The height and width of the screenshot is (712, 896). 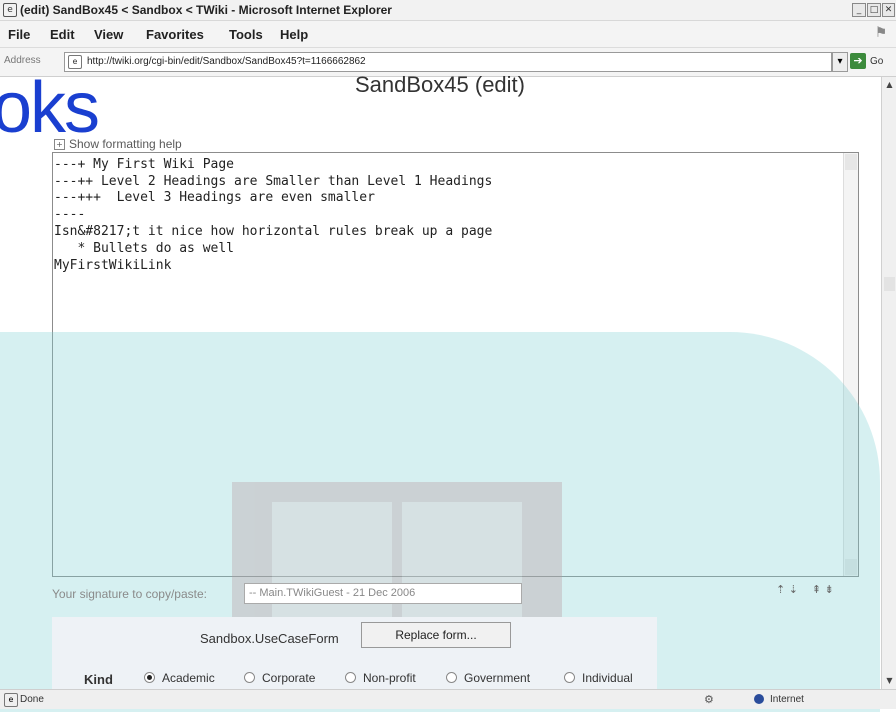 What do you see at coordinates (440, 84) in the screenshot?
I see `page-title: SandBox45 (edit)` at bounding box center [440, 84].